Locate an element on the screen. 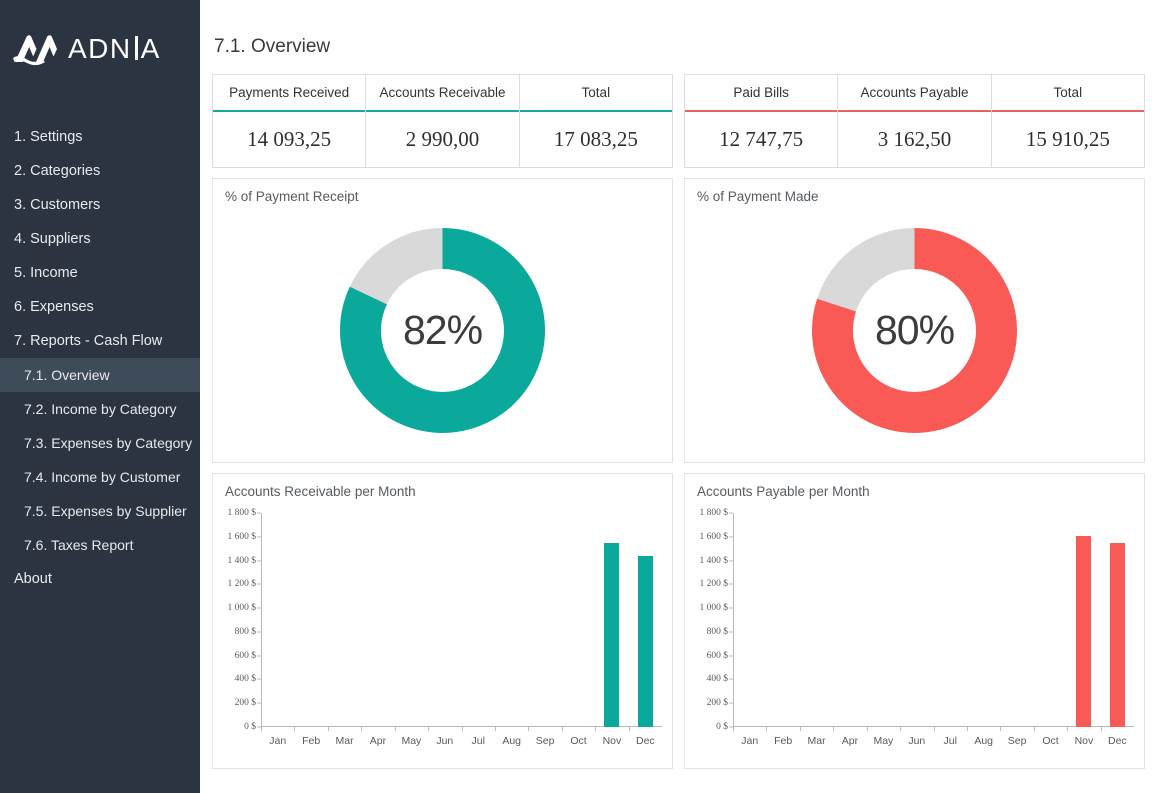  card-title-payment-receipt: % of Payment Receipt is located at coordinates (292, 196).